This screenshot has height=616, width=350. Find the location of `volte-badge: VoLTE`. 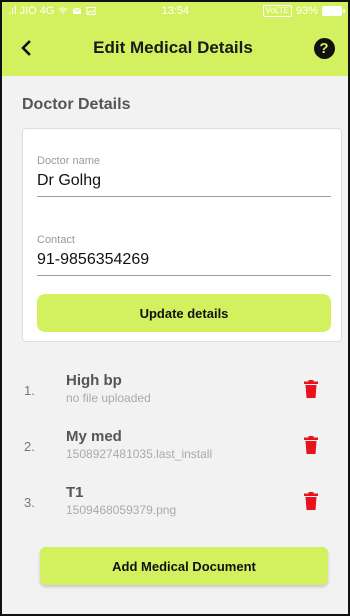

volte-badge: VoLTE is located at coordinates (277, 11).